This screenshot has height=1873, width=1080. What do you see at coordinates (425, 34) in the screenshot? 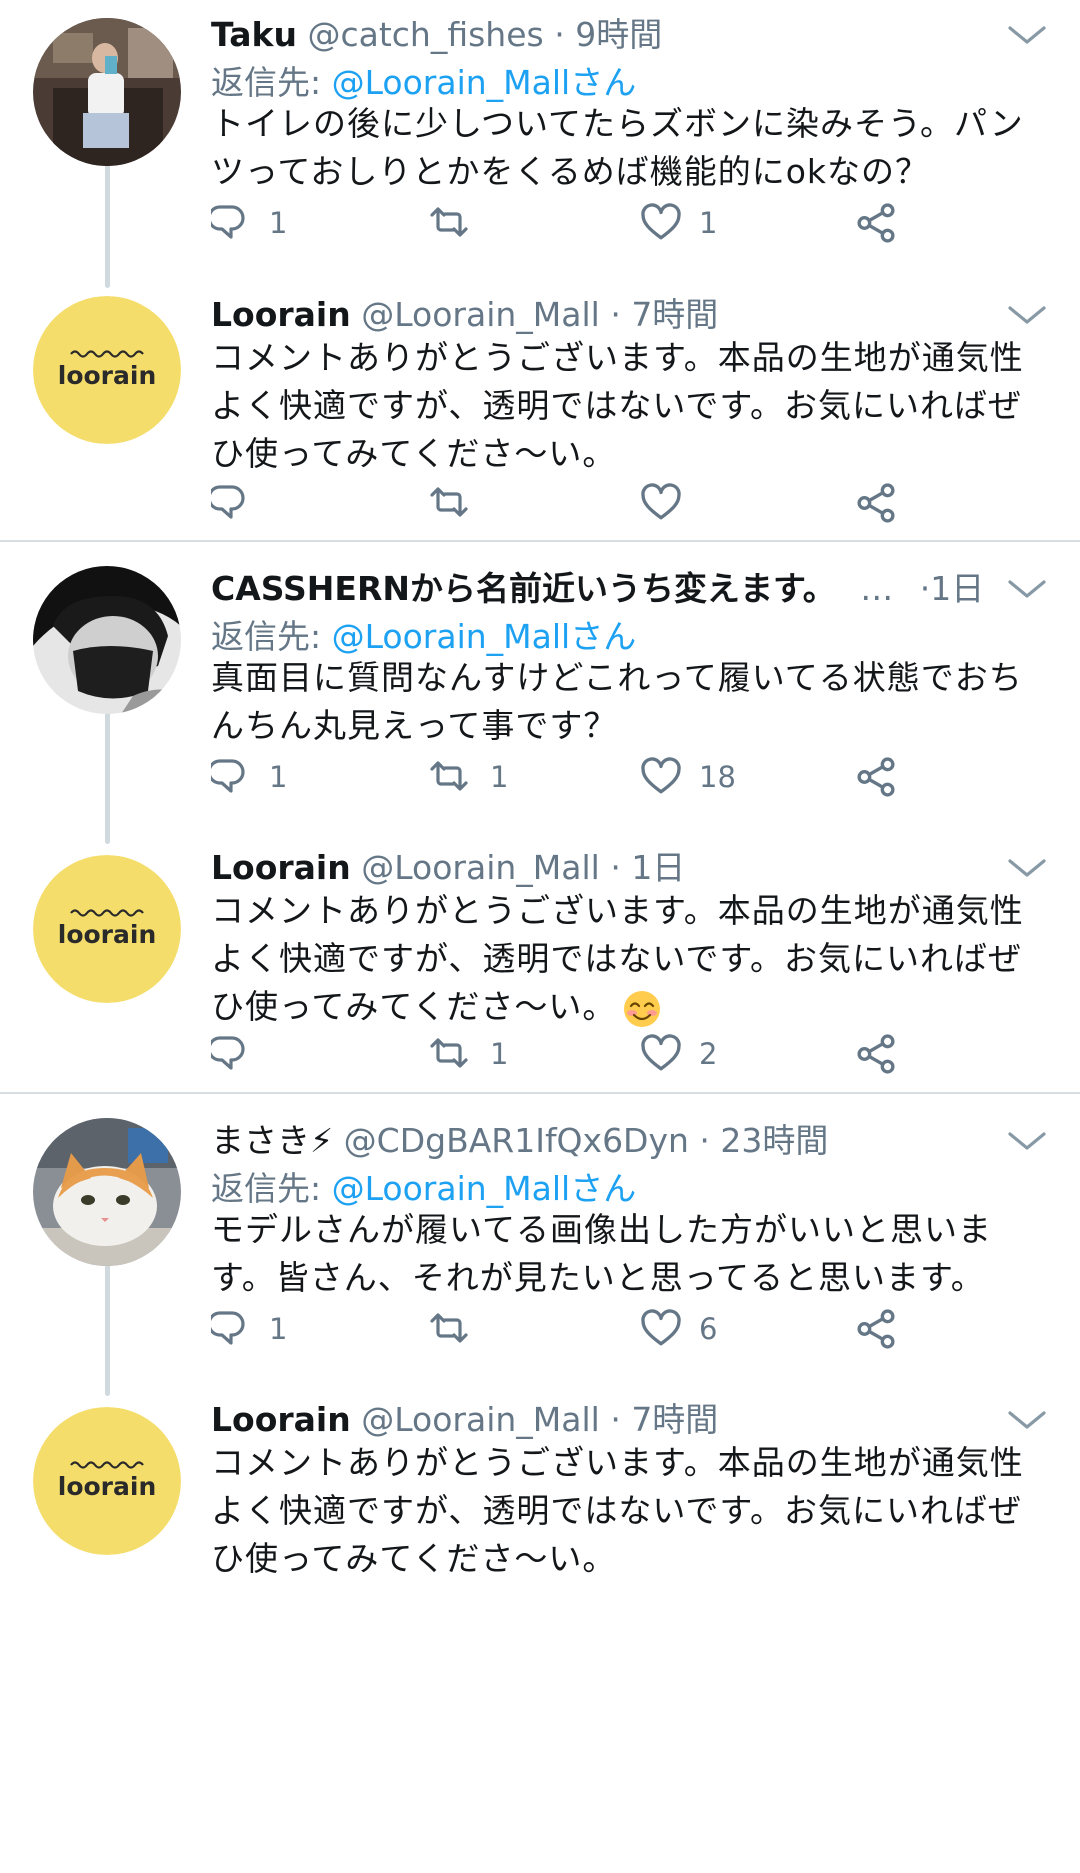
I see `user-handle: @catch_fishes` at bounding box center [425, 34].